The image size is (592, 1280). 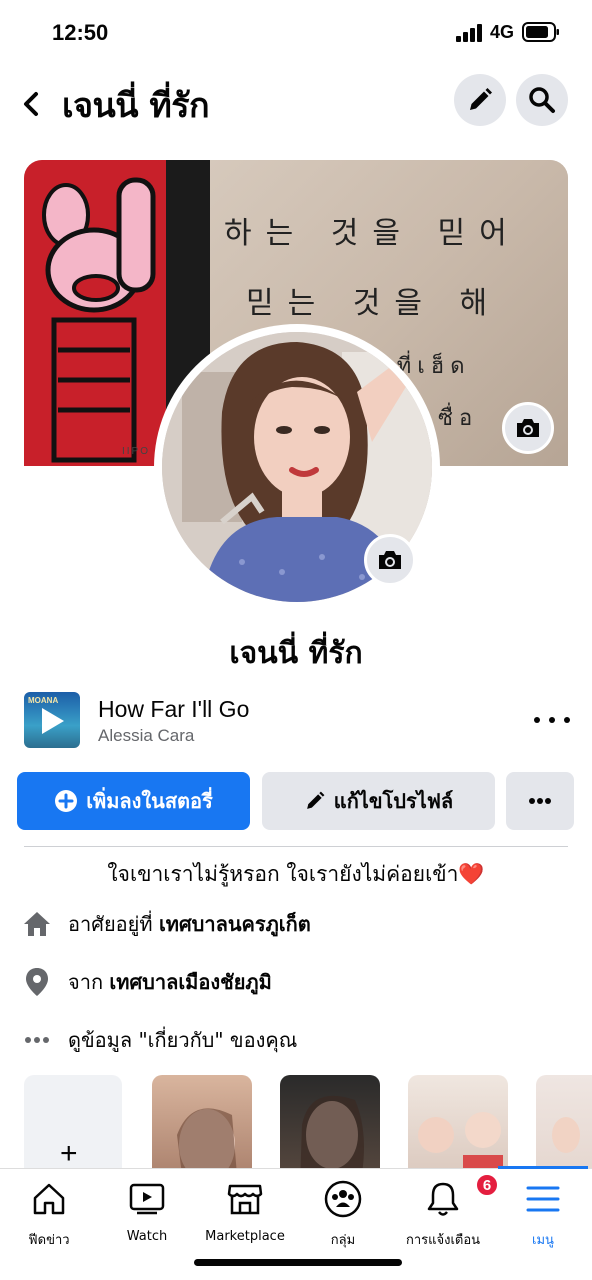 I want to click on tab-notifications: 6 การแจ้งเตือน, so click(x=446, y=1211).